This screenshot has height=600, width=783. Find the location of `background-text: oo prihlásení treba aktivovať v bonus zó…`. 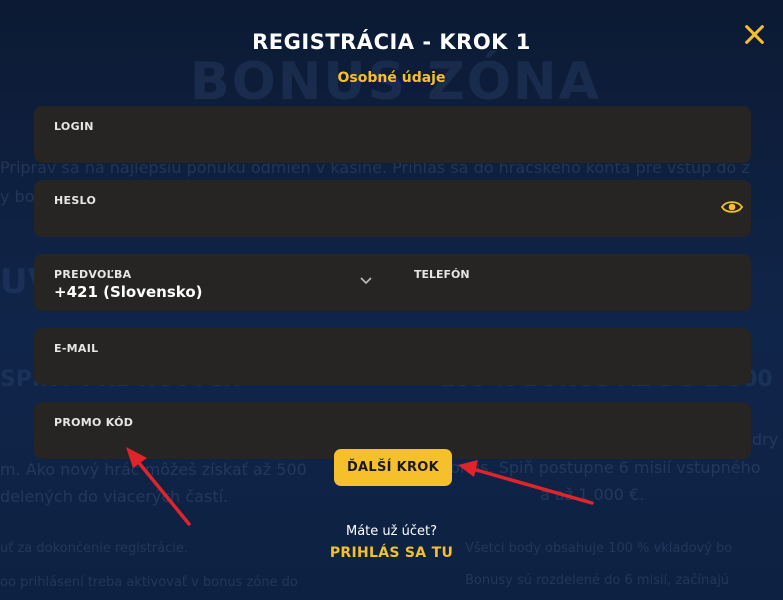

background-text: oo prihlásení treba aktivovať v bonus zó… is located at coordinates (149, 582).